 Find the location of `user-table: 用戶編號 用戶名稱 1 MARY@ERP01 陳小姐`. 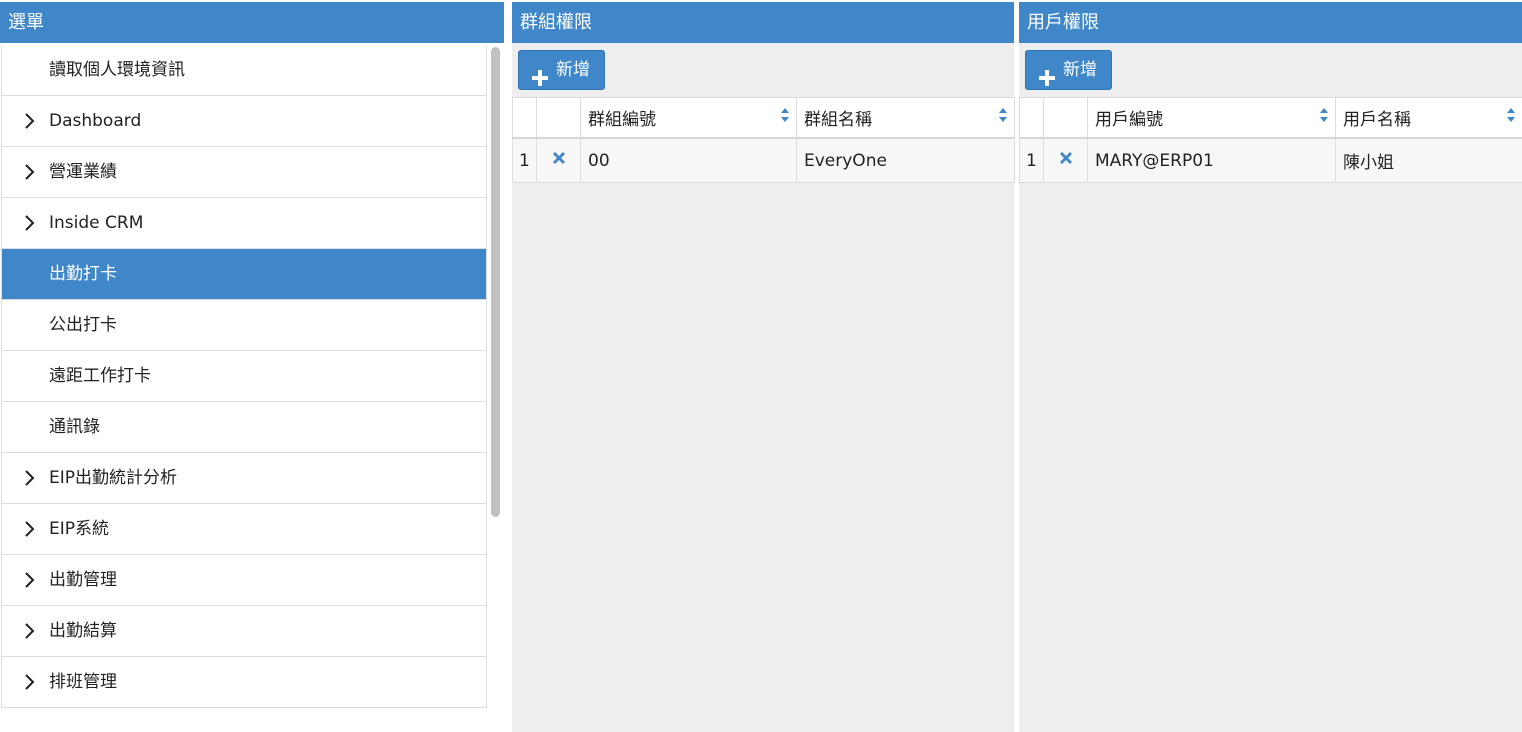

user-table: 用戶編號 用戶名稱 1 MARY@ERP01 陳小姐 is located at coordinates (1270, 140).